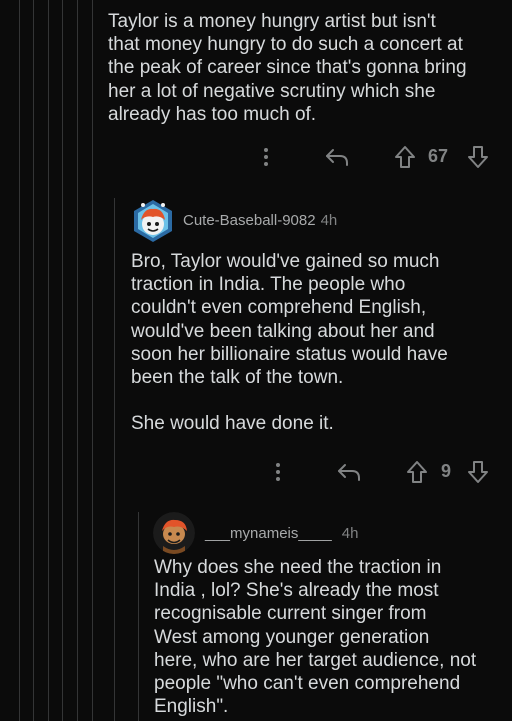 This screenshot has height=721, width=512. I want to click on comment-line: couldn't even comprehend English,, so click(279, 308).